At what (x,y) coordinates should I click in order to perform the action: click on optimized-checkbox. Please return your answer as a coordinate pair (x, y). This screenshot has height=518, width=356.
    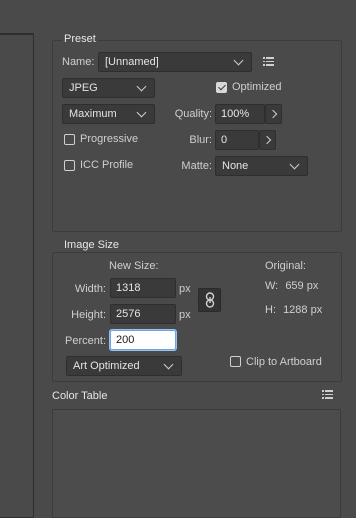
    Looking at the image, I should click on (221, 87).